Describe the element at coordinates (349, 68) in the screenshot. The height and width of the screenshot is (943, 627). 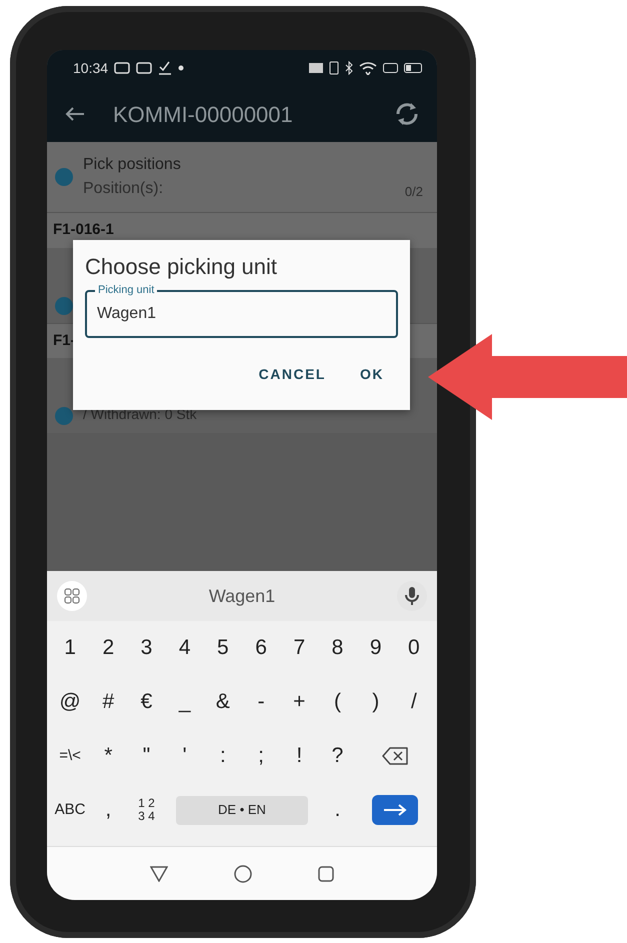
I see `bluetooth-icon` at that location.